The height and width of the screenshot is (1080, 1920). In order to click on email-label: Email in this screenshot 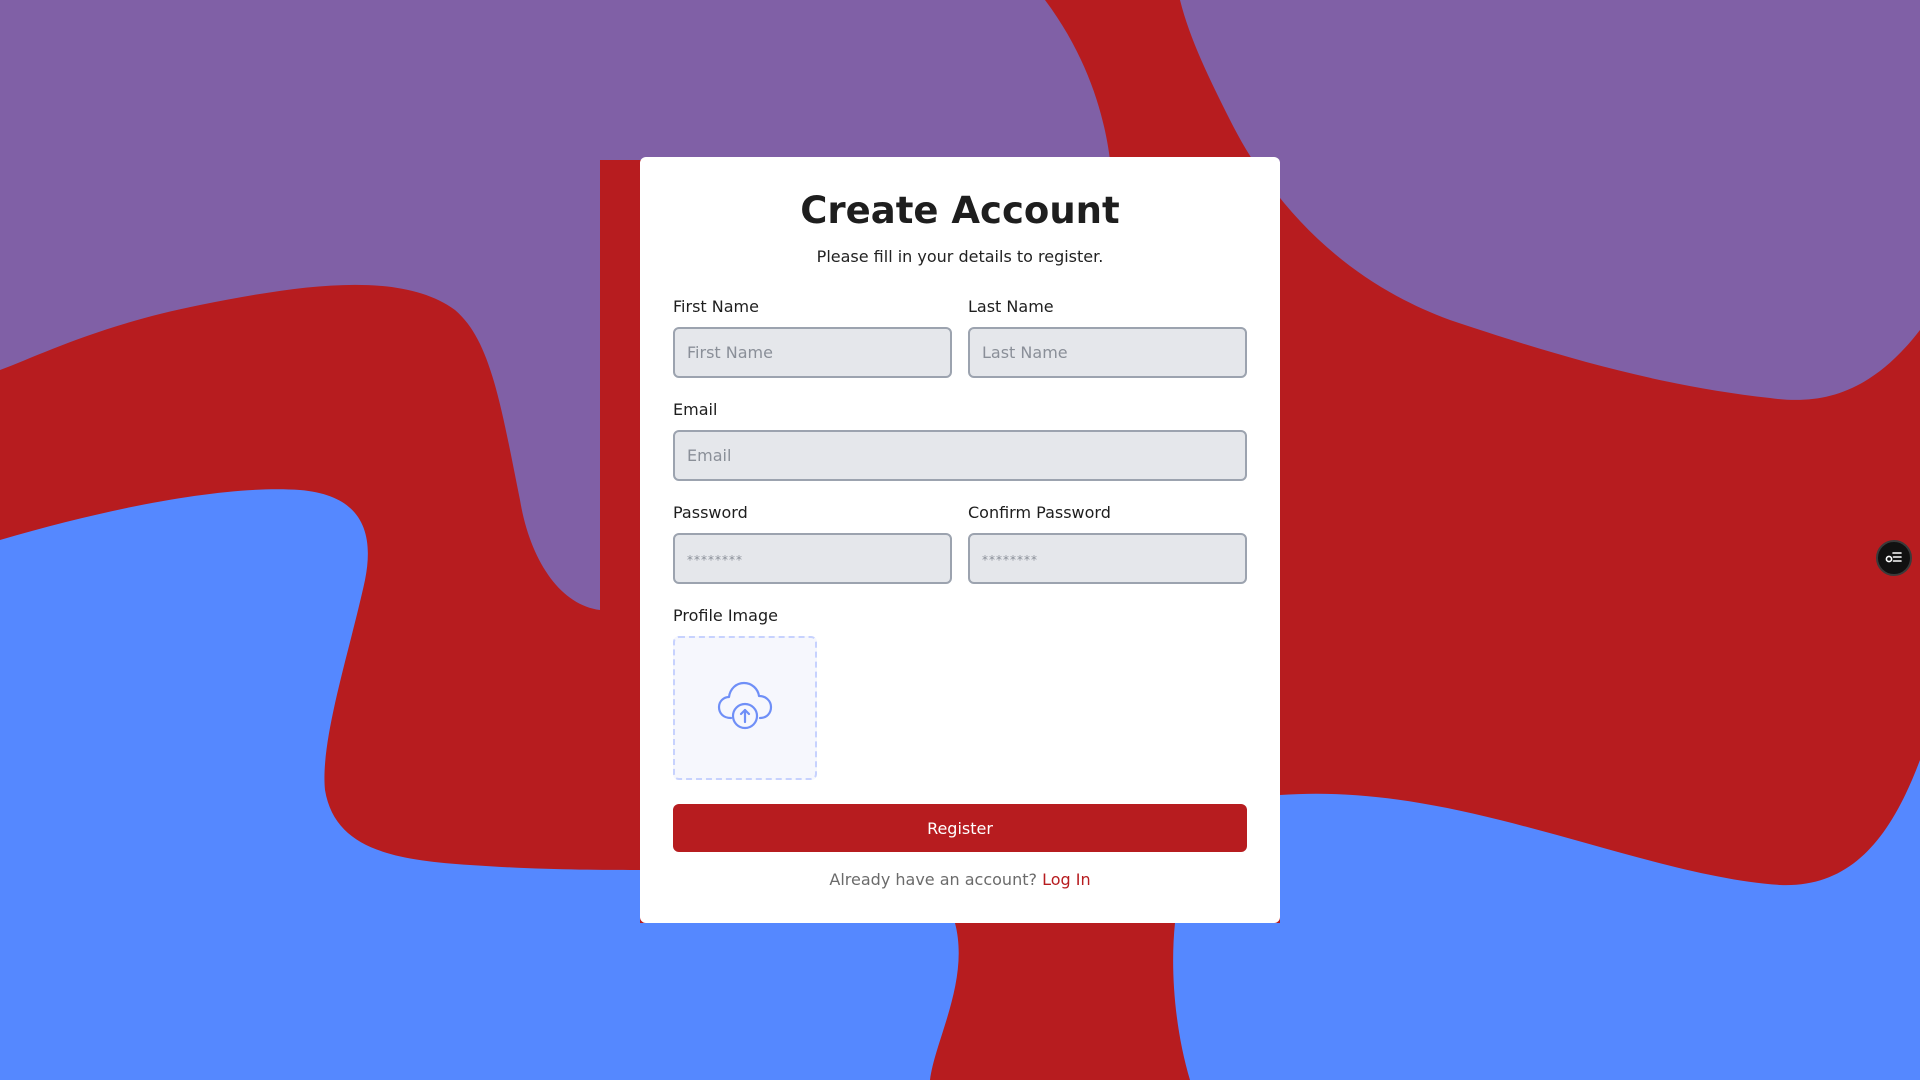, I will do `click(695, 409)`.